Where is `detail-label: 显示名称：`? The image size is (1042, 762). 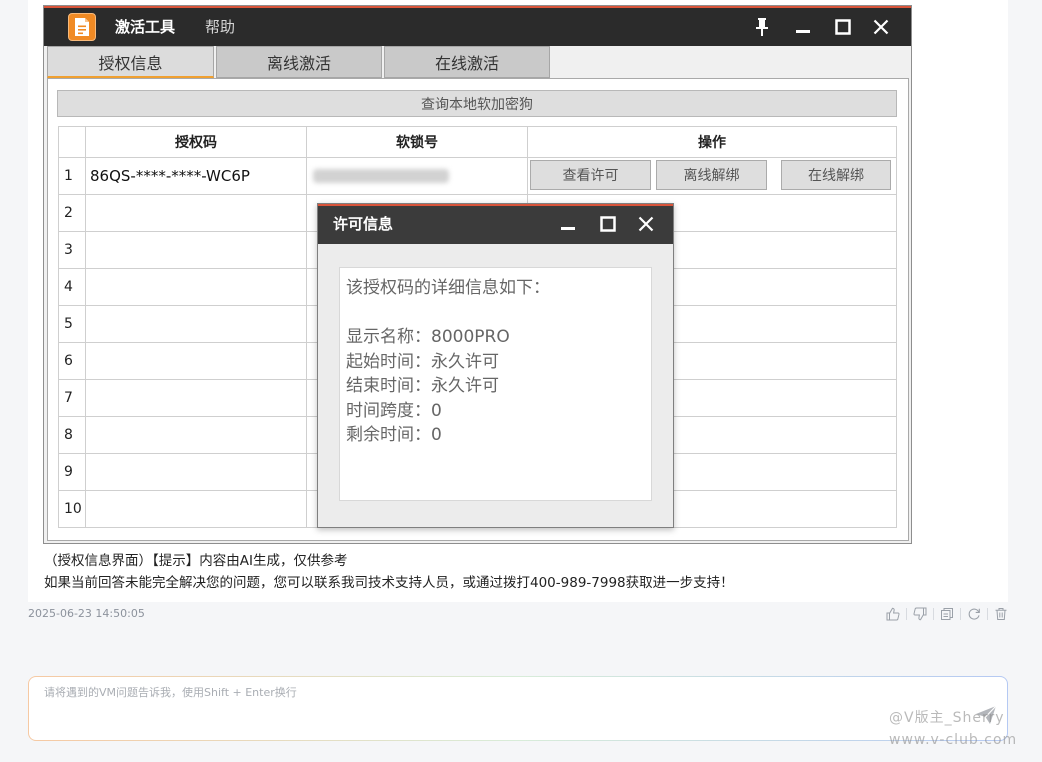 detail-label: 显示名称： is located at coordinates (388, 337).